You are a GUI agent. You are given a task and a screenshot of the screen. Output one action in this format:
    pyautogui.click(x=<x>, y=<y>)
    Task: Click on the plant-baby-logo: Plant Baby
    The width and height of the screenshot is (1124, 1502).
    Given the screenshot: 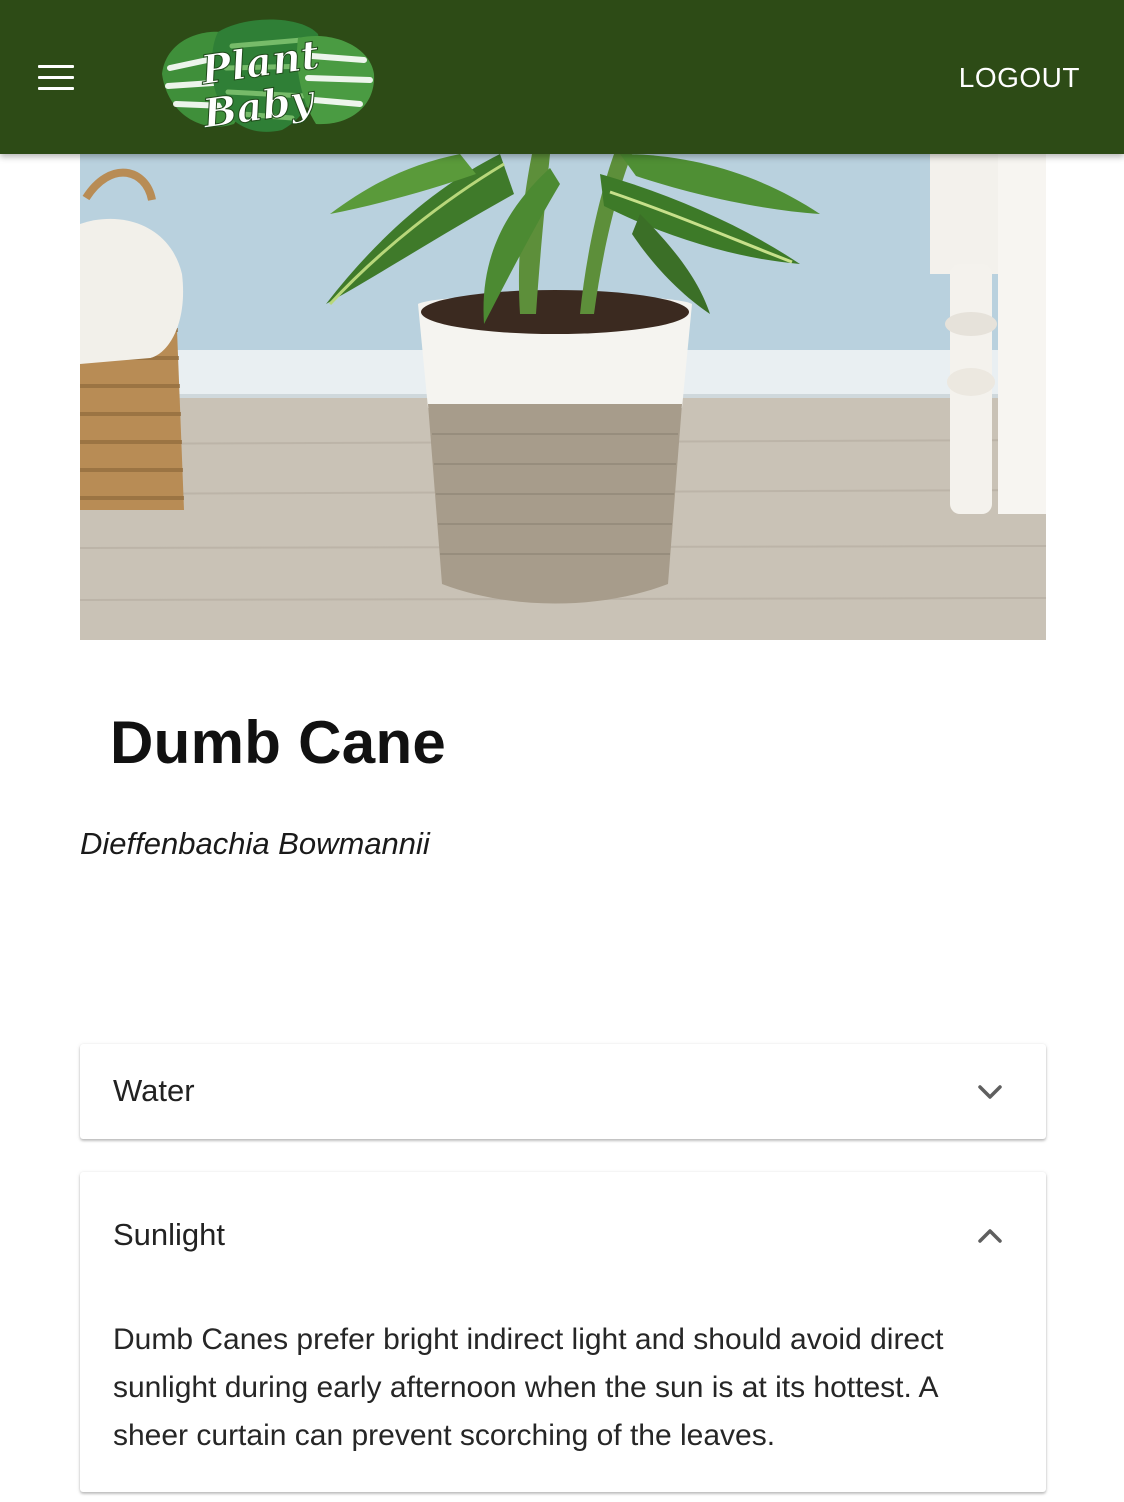 What is the action you would take?
    pyautogui.click(x=267, y=78)
    